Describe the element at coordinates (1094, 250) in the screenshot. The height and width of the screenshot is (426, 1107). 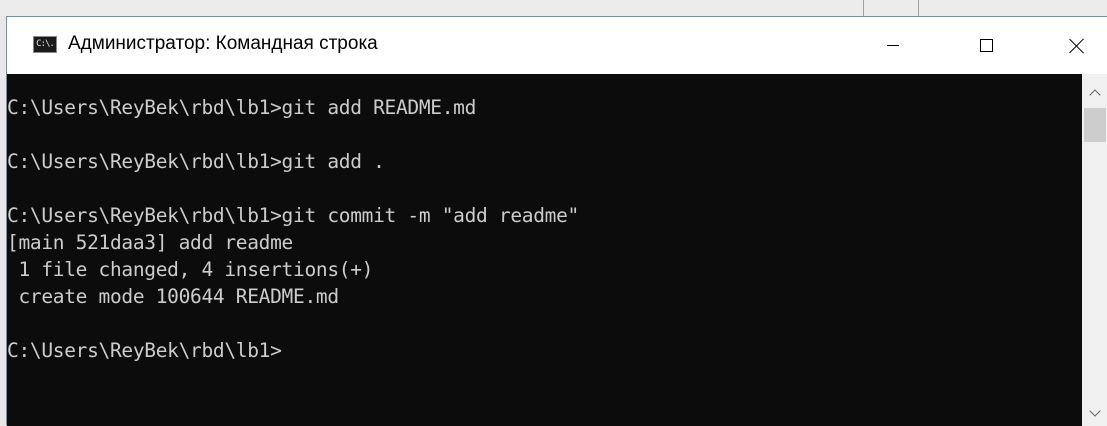
I see `vertical-scrollbar` at that location.